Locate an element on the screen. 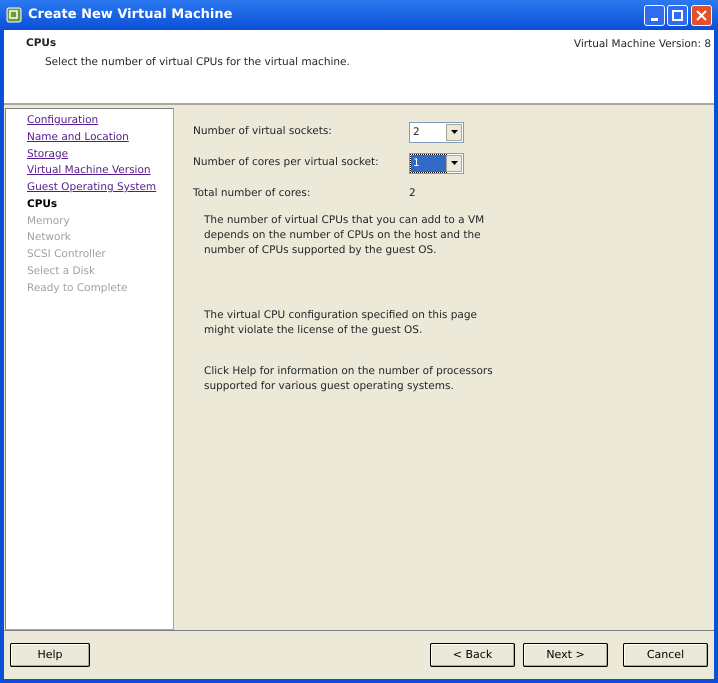 The height and width of the screenshot is (683, 718). step-item: SCSI Controller is located at coordinates (66, 254).